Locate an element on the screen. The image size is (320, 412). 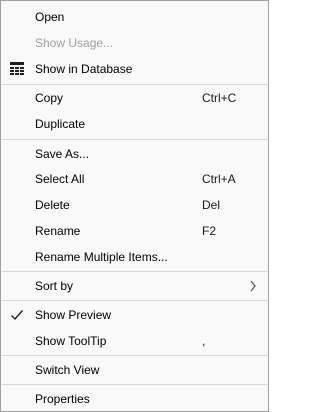
menu-item-label: Show Preview is located at coordinates (73, 315).